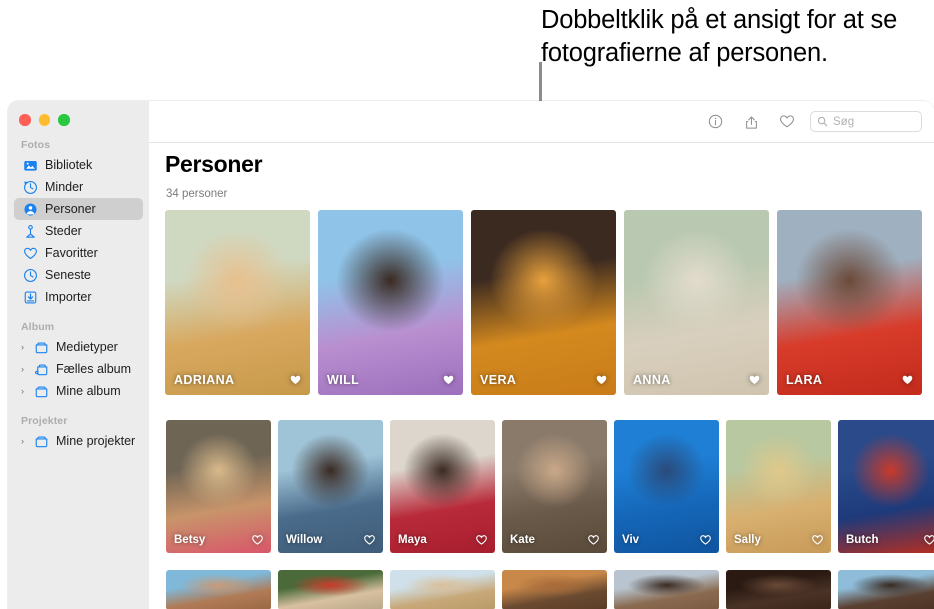  What do you see at coordinates (543, 302) in the screenshot?
I see `person-tile: VERA` at bounding box center [543, 302].